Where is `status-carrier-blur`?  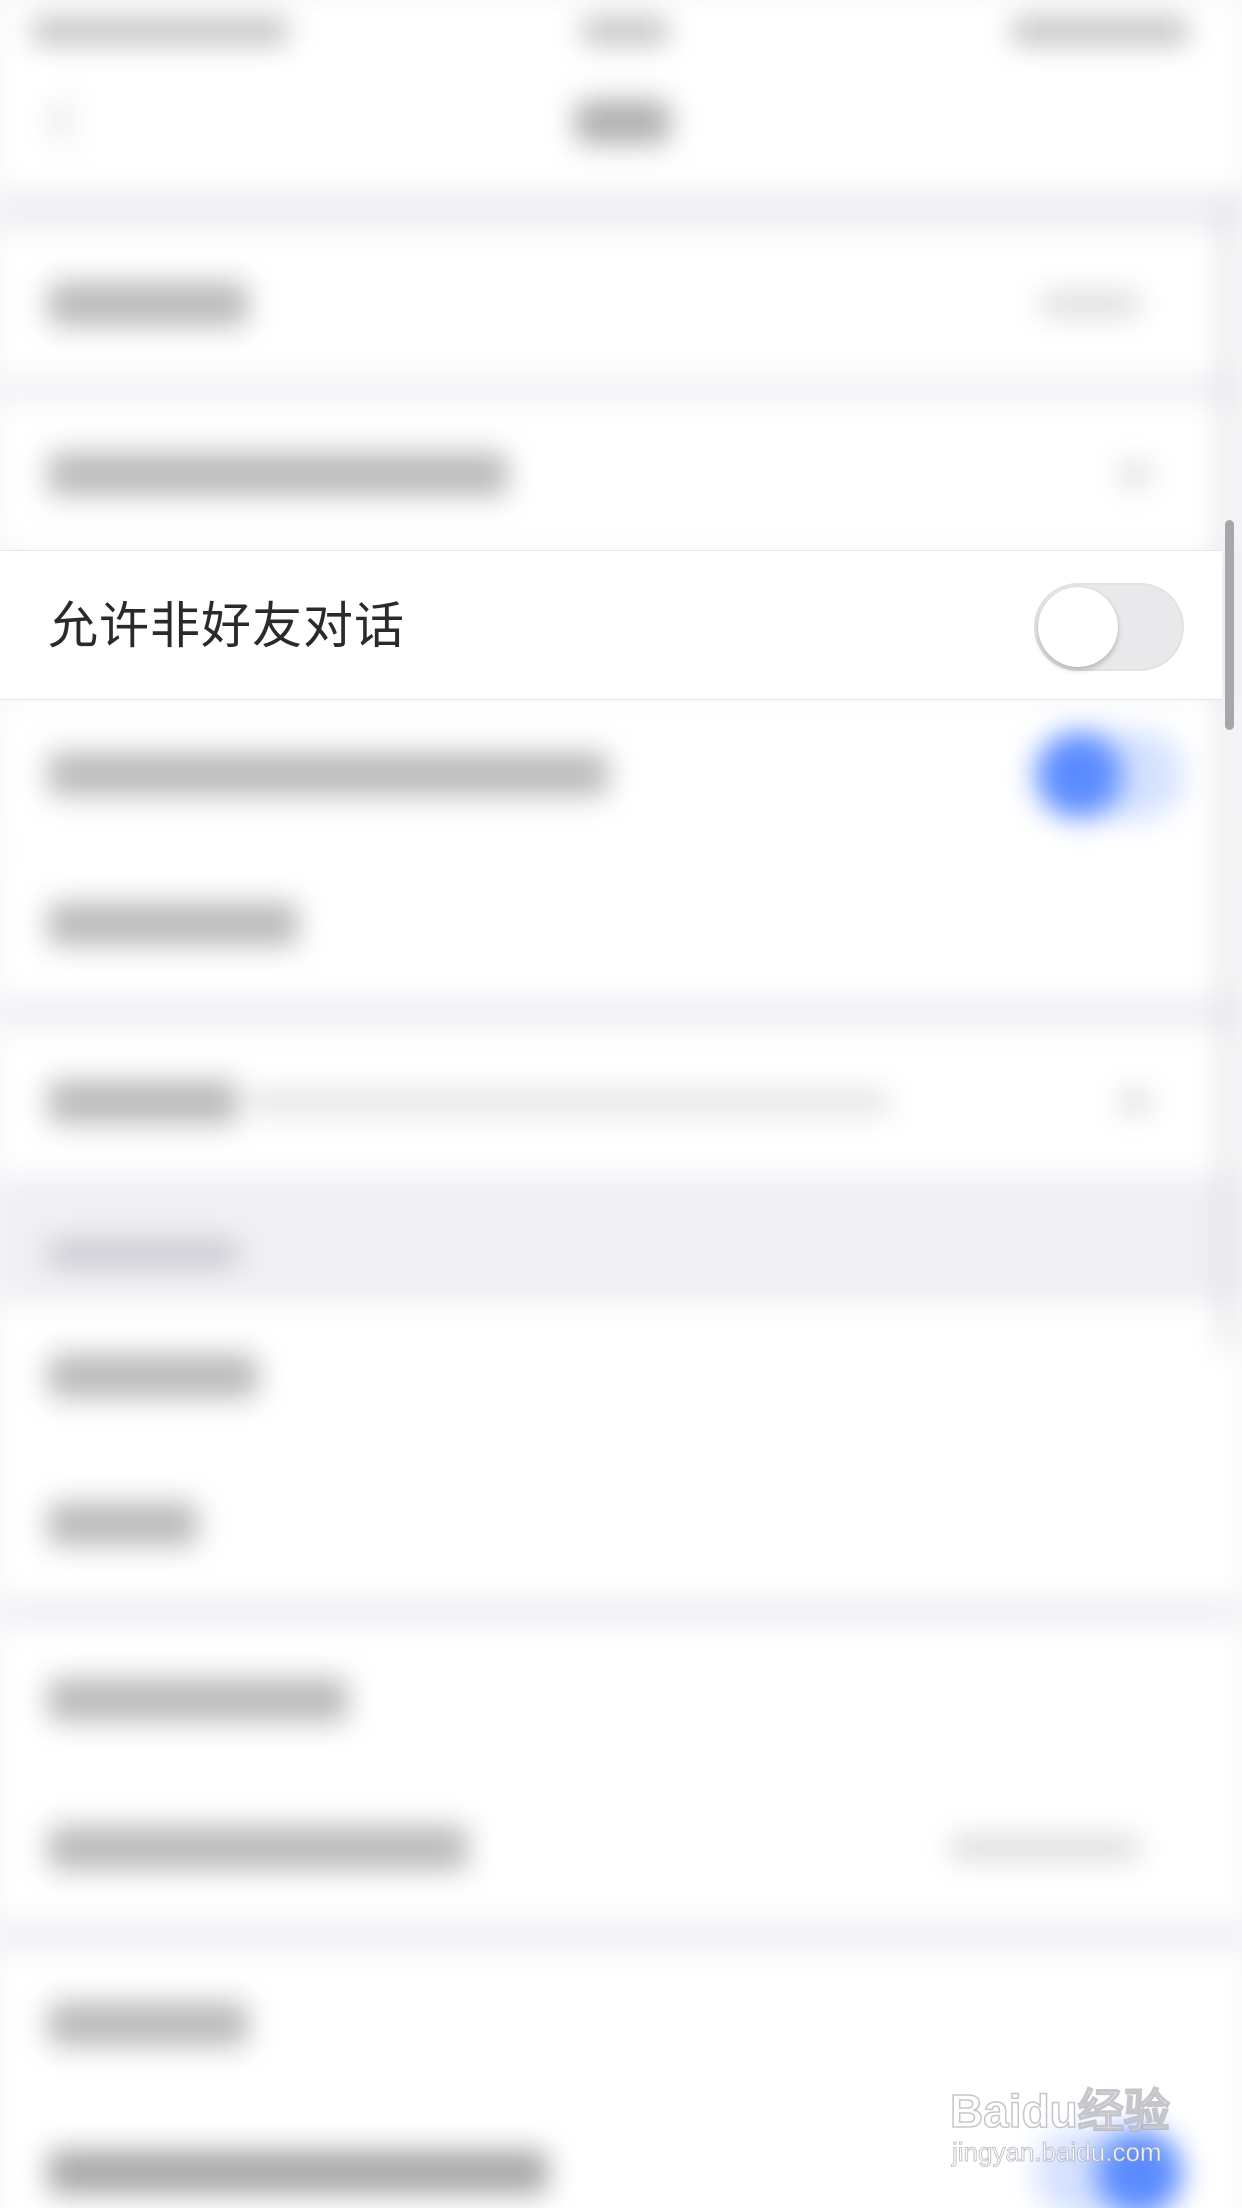 status-carrier-blur is located at coordinates (160, 31).